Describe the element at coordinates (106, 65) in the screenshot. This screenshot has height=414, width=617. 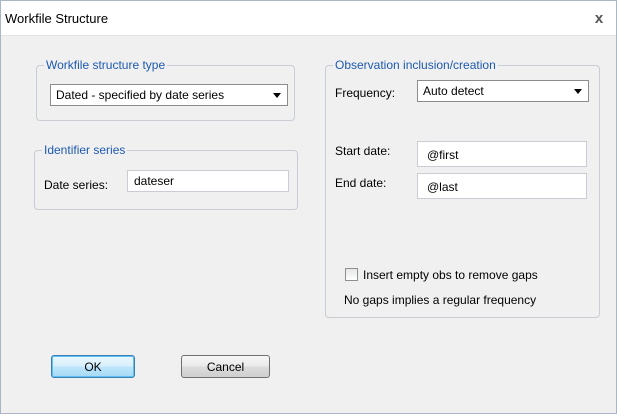
I see `structure-type-legend: Workfile structure type` at that location.